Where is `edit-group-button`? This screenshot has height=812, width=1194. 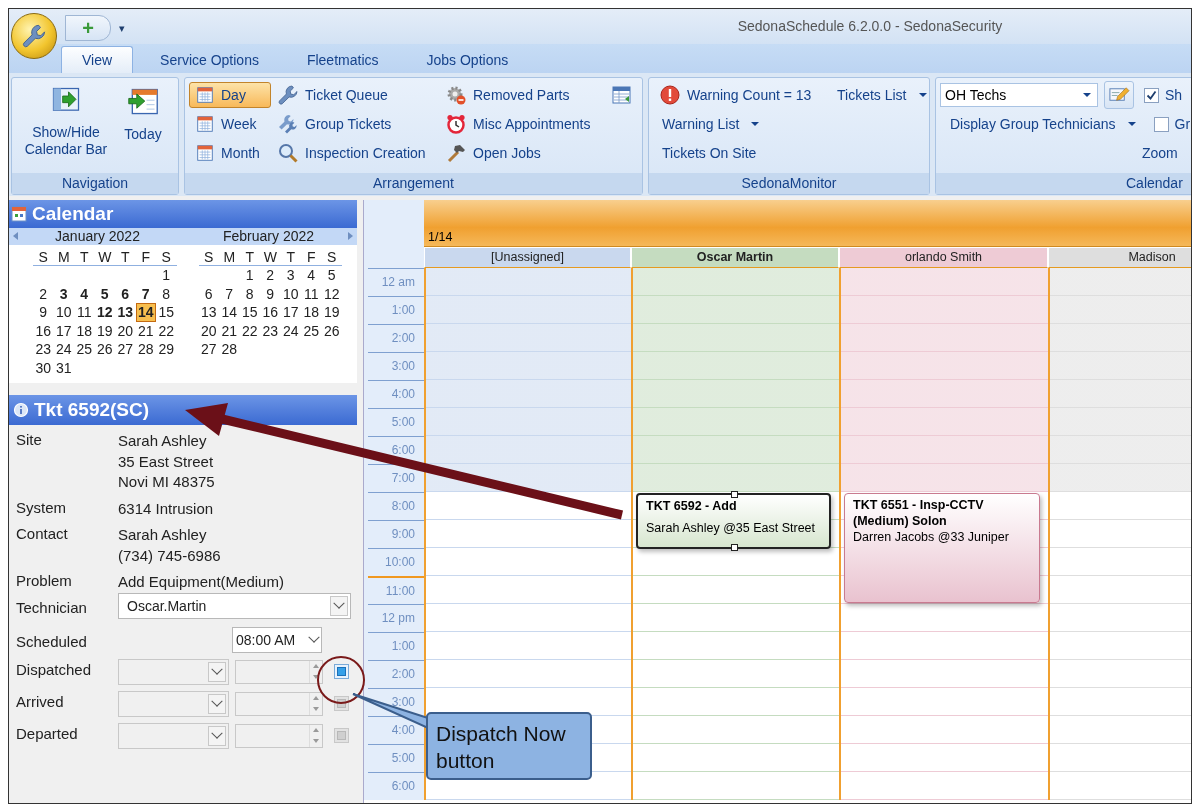 edit-group-button is located at coordinates (1119, 95).